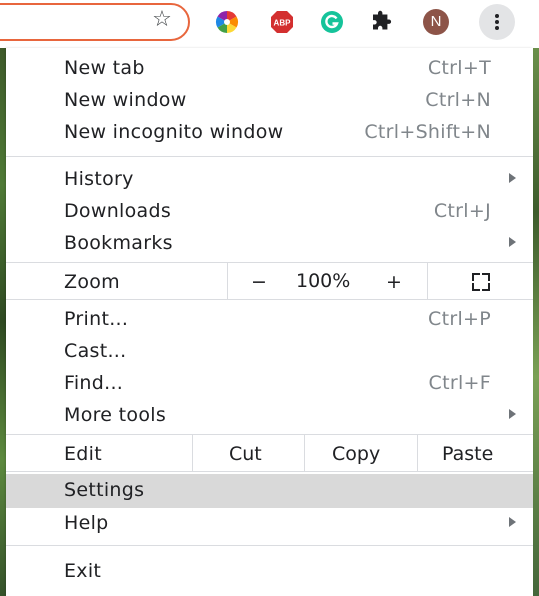 The width and height of the screenshot is (539, 596). I want to click on zoom-out-button: −, so click(259, 282).